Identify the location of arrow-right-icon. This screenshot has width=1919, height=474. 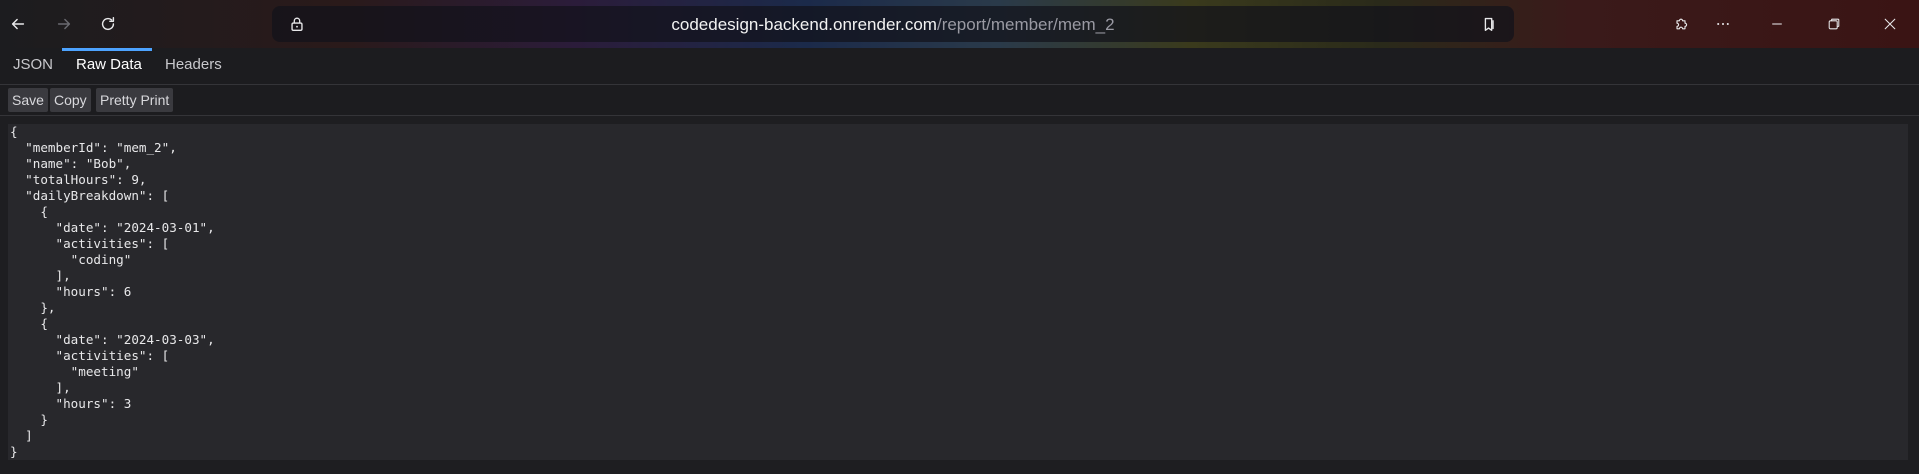
(64, 24).